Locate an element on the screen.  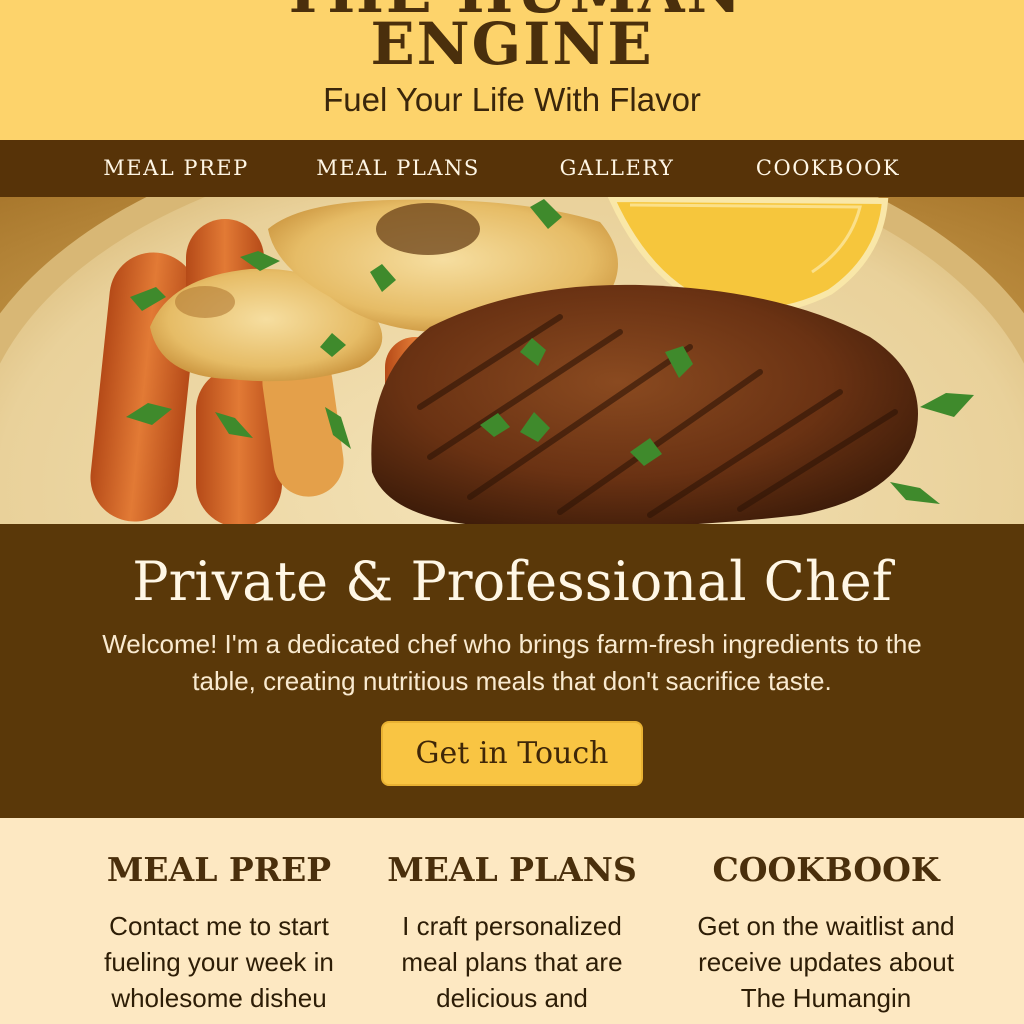
site-tagline: Fuel Your Life With Flavor is located at coordinates (512, 99).